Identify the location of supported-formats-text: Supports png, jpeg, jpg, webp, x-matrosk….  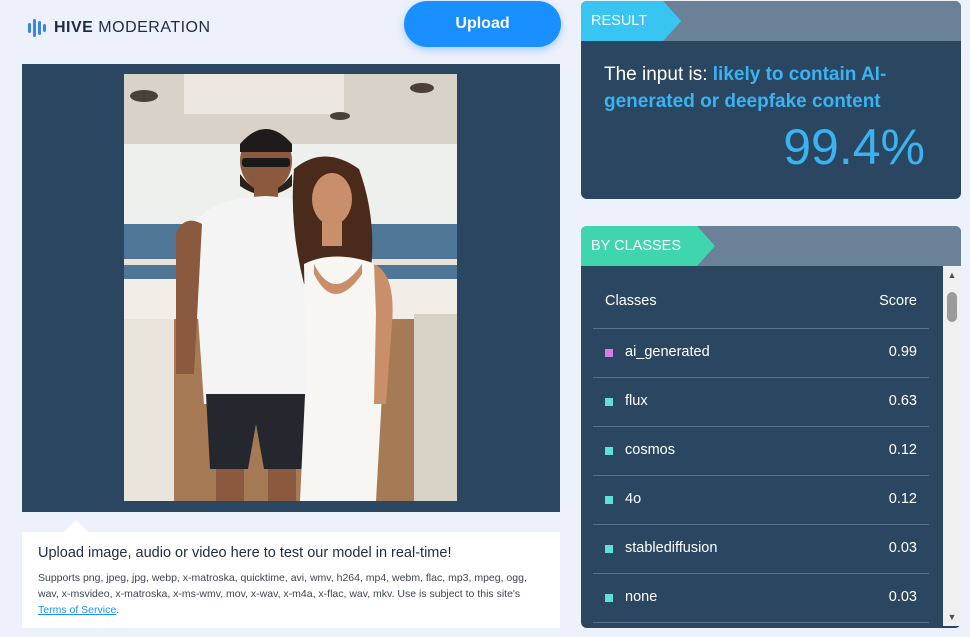
(282, 586).